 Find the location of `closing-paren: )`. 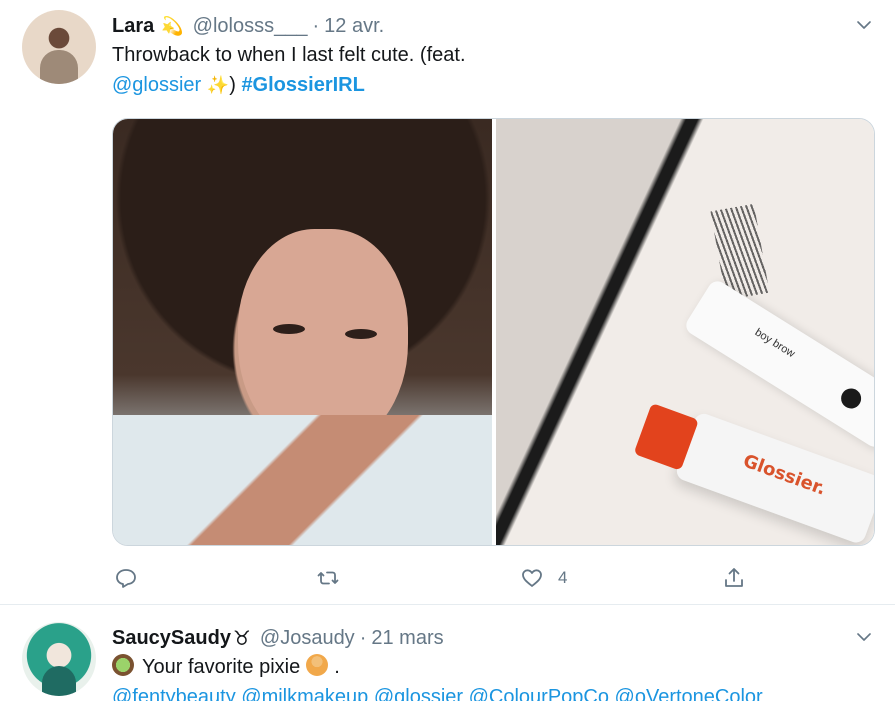

closing-paren: ) is located at coordinates (232, 85).